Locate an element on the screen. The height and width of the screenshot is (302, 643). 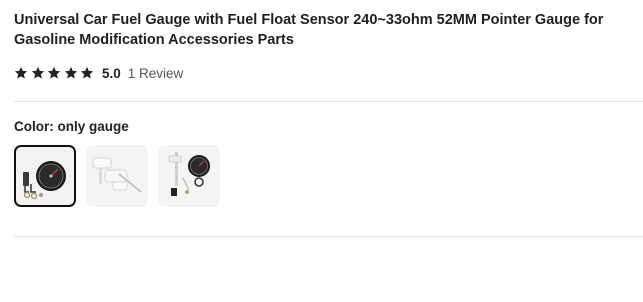
swatch-only-gauge is located at coordinates (45, 176).